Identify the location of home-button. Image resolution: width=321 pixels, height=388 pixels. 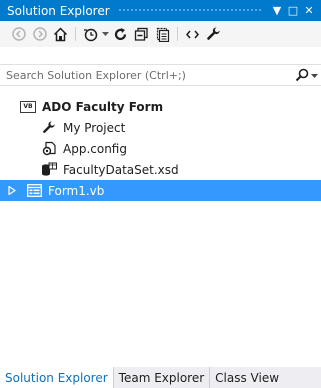
(60, 34).